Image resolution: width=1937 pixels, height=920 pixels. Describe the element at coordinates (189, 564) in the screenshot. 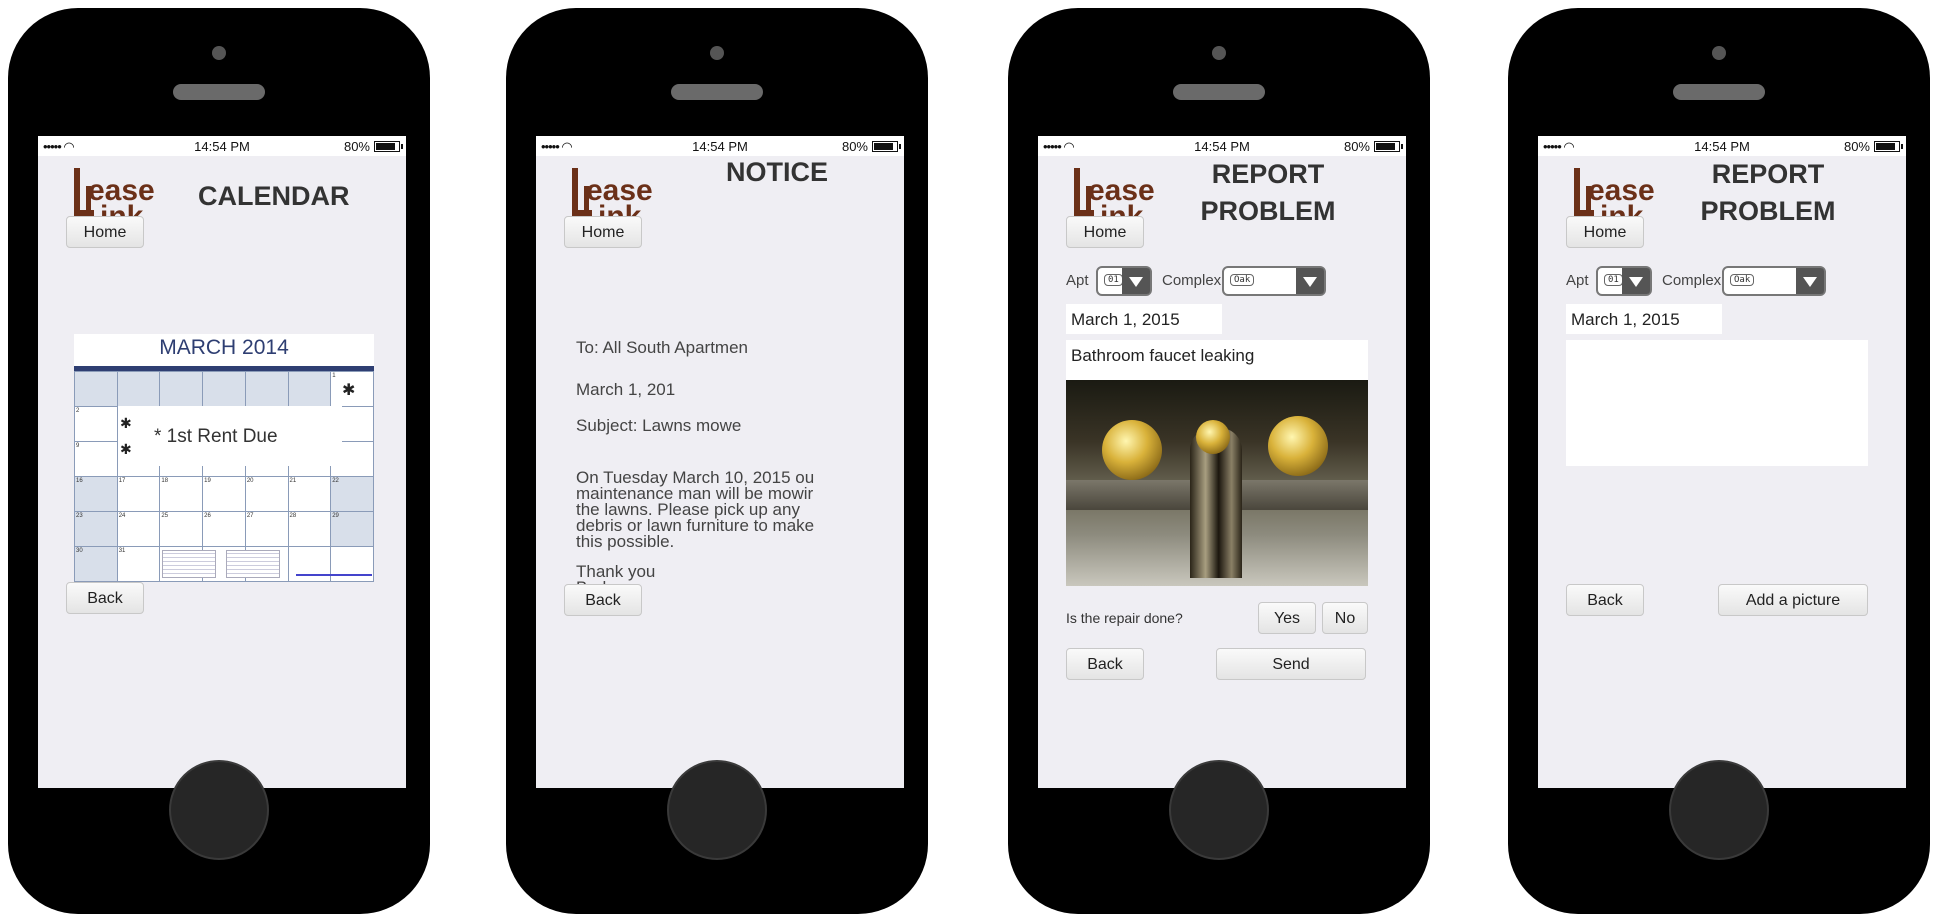

I see `mini-calendar-prev` at that location.